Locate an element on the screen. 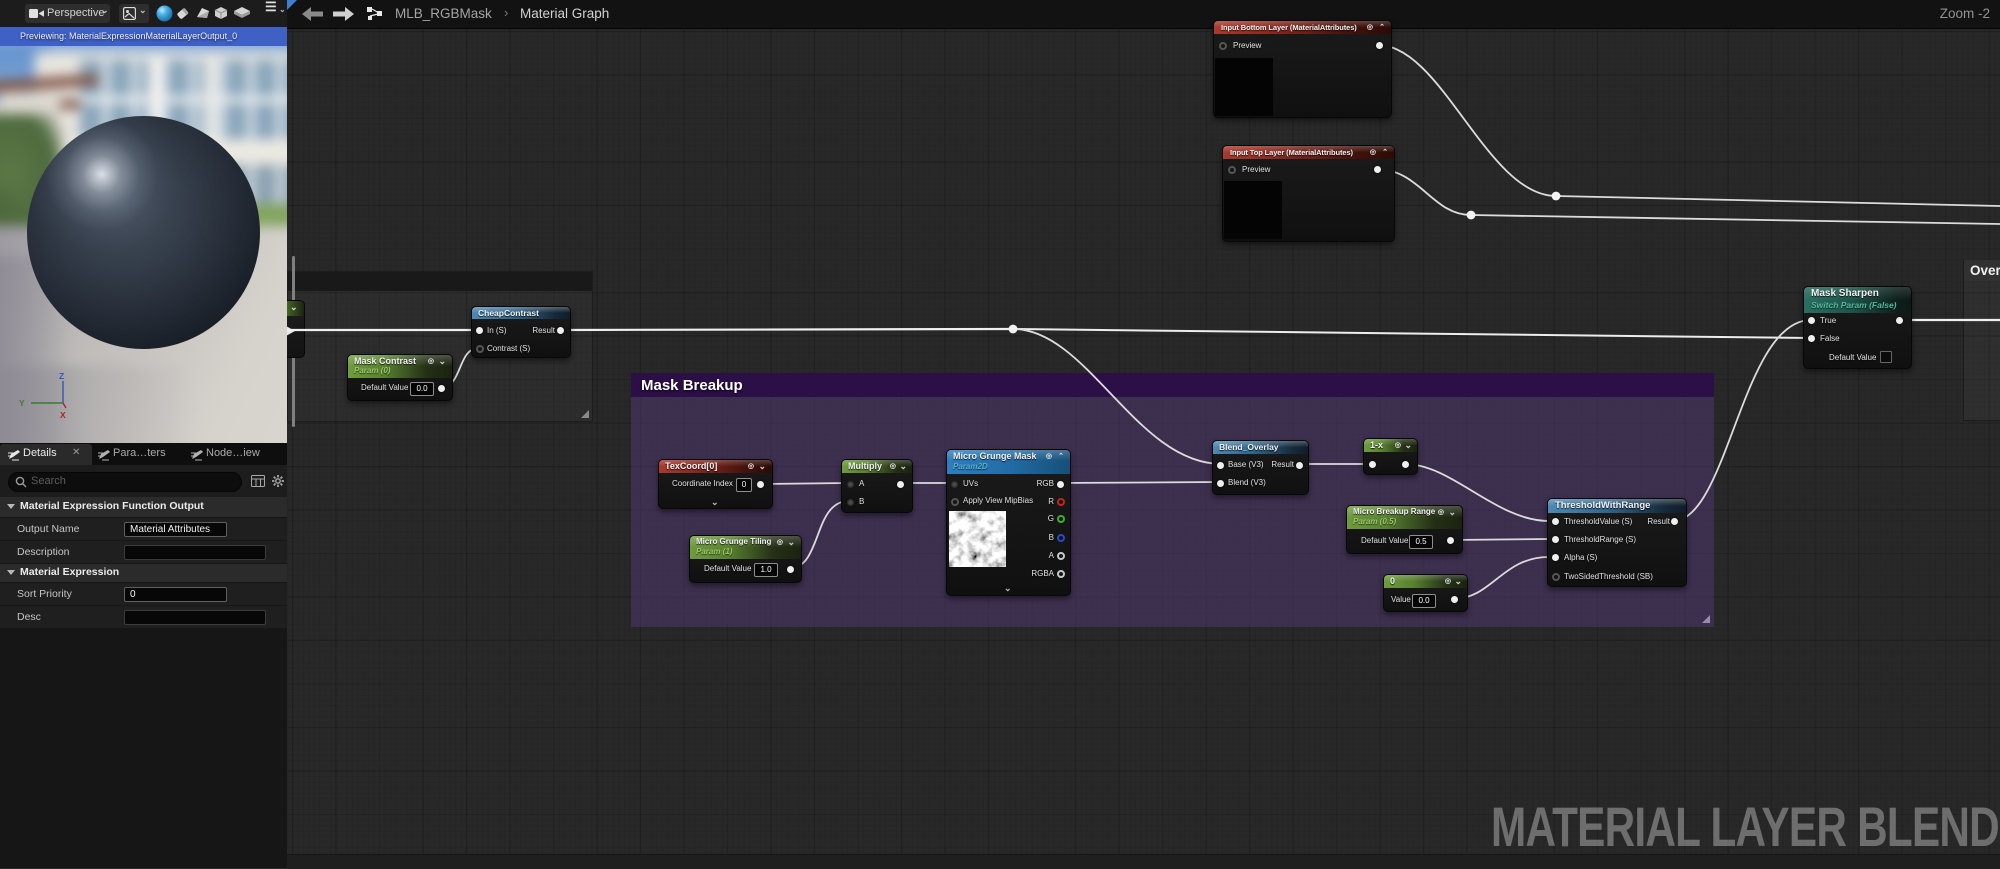  svg-text: Z is located at coordinates (61, 376).